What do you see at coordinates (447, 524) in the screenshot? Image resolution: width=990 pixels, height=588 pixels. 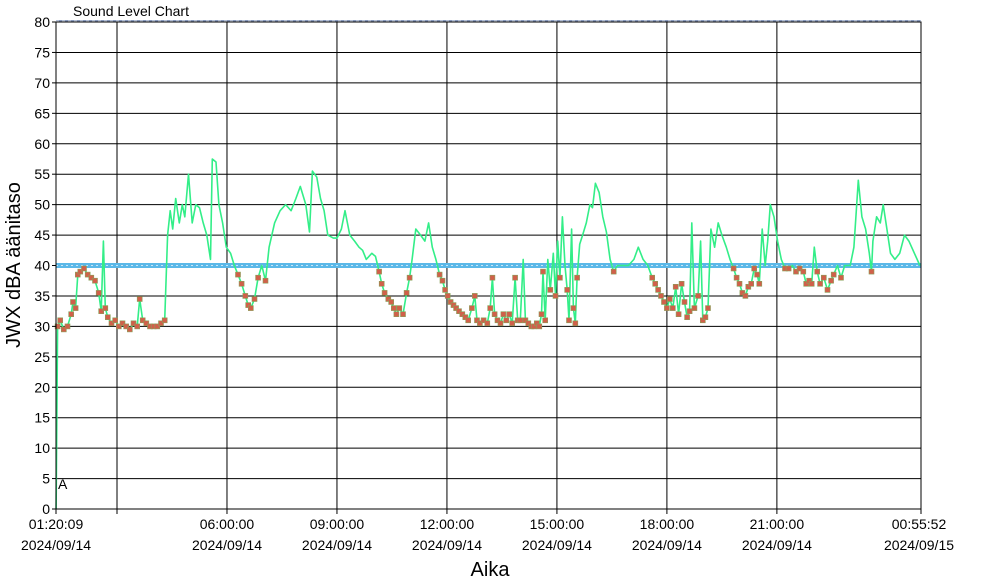 I see `x-tick-time-label: 12:00:00` at bounding box center [447, 524].